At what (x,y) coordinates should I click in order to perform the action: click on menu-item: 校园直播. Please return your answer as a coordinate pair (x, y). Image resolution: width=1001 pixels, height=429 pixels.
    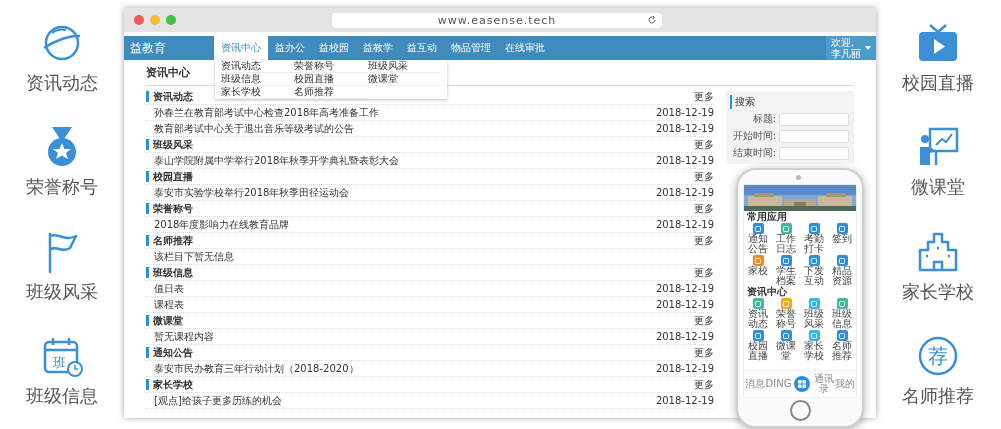
    Looking at the image, I should click on (331, 79).